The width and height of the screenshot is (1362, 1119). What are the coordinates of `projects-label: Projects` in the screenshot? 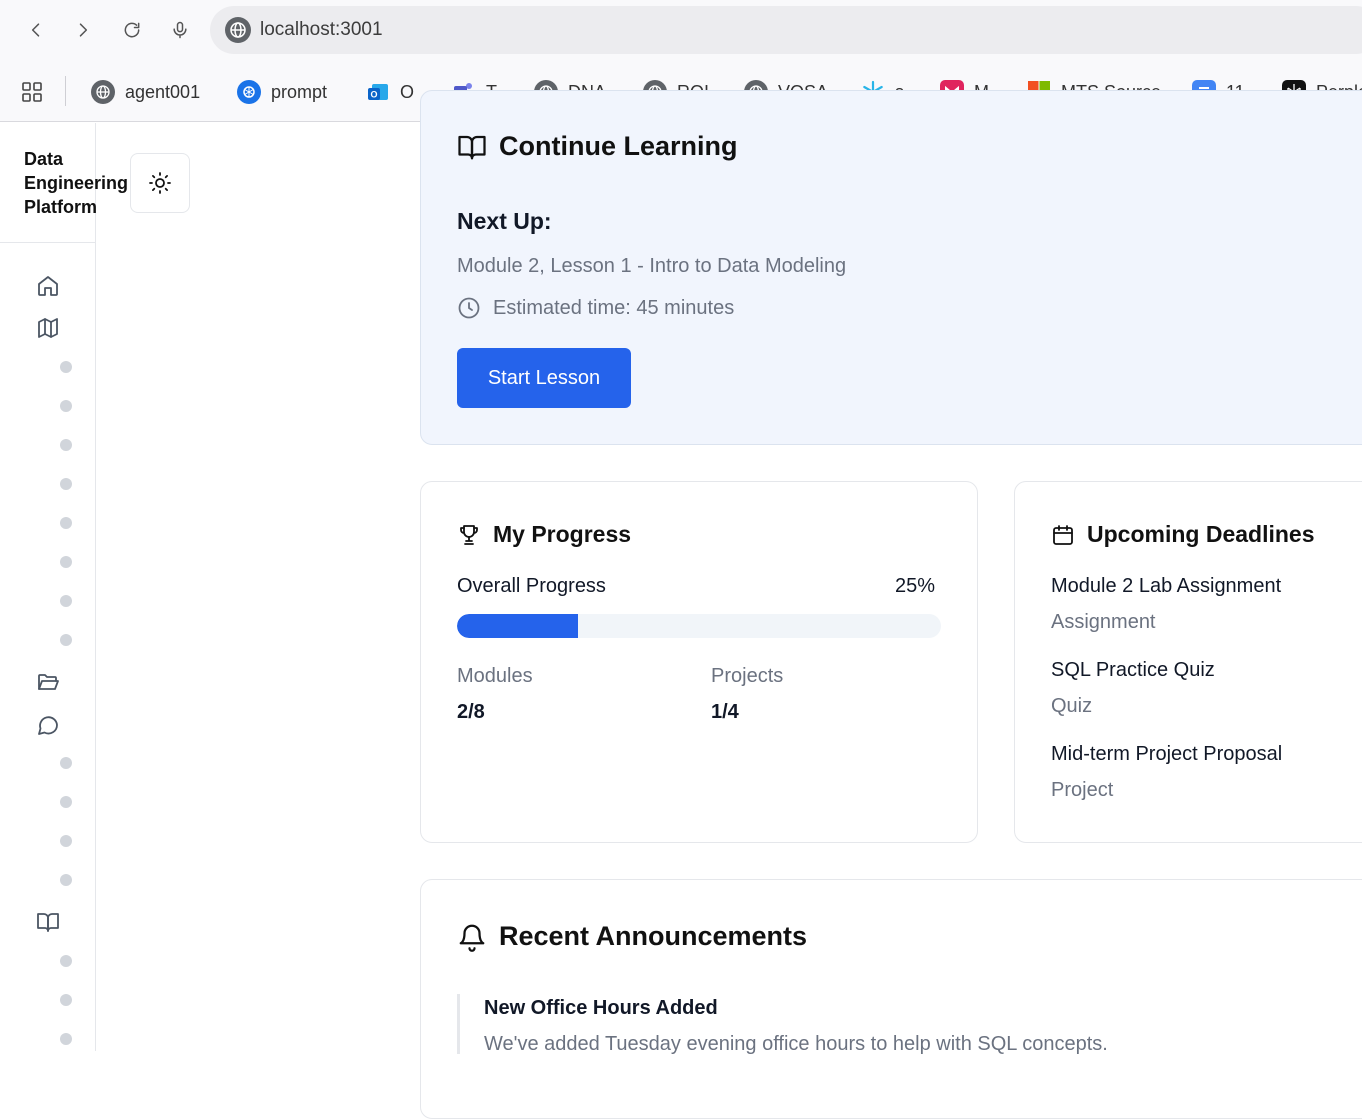 It's located at (747, 676).